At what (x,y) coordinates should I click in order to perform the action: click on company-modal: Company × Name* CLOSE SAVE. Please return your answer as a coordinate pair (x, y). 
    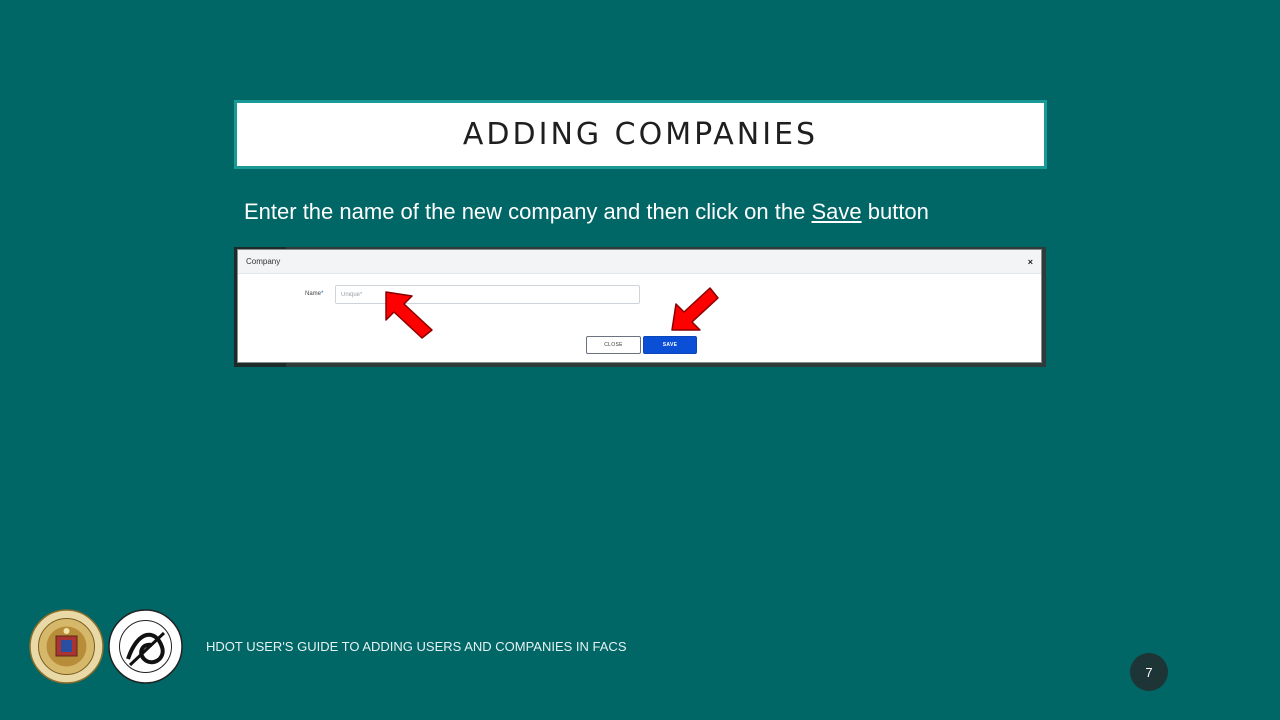
    Looking at the image, I should click on (639, 306).